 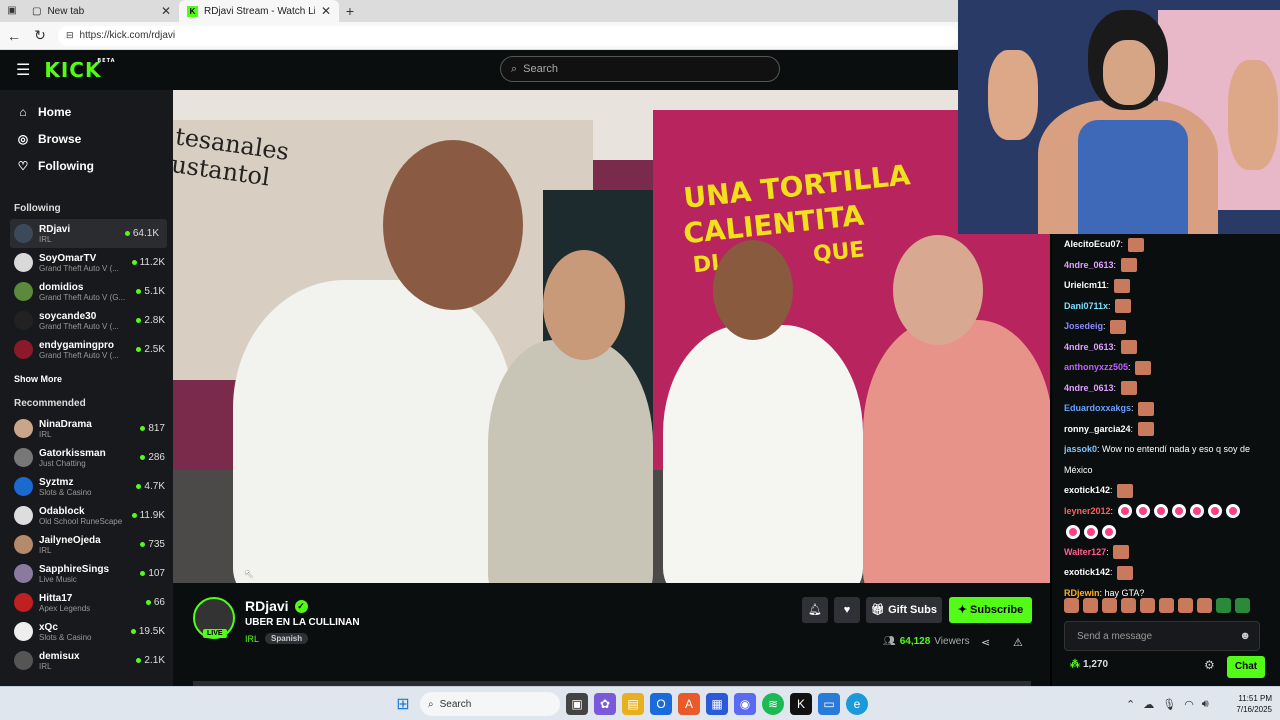 What do you see at coordinates (847, 610) in the screenshot?
I see `follow-button: ♥` at bounding box center [847, 610].